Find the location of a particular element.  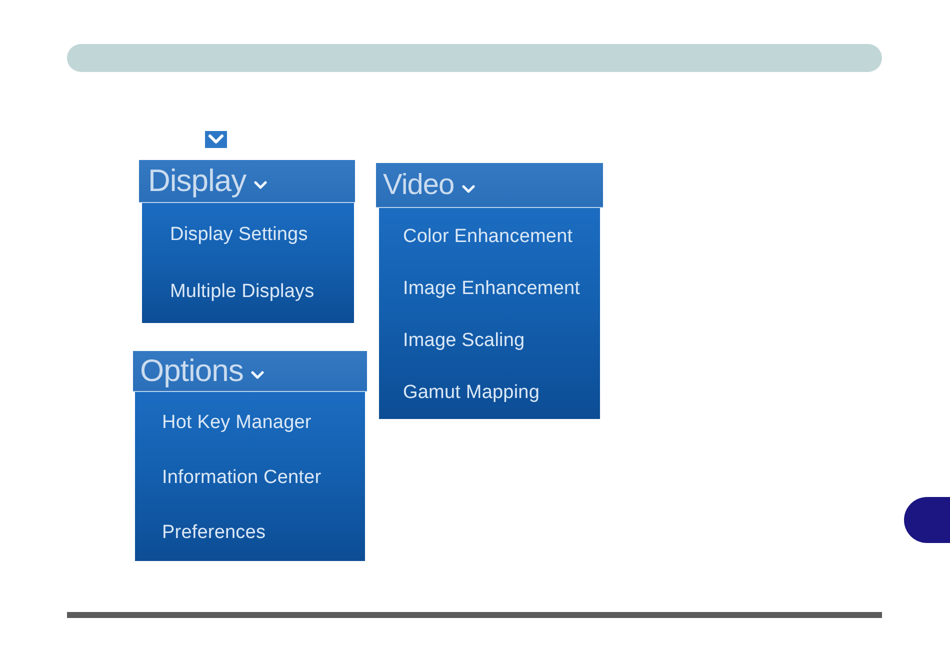

menu-item: Information Center is located at coordinates (242, 478).